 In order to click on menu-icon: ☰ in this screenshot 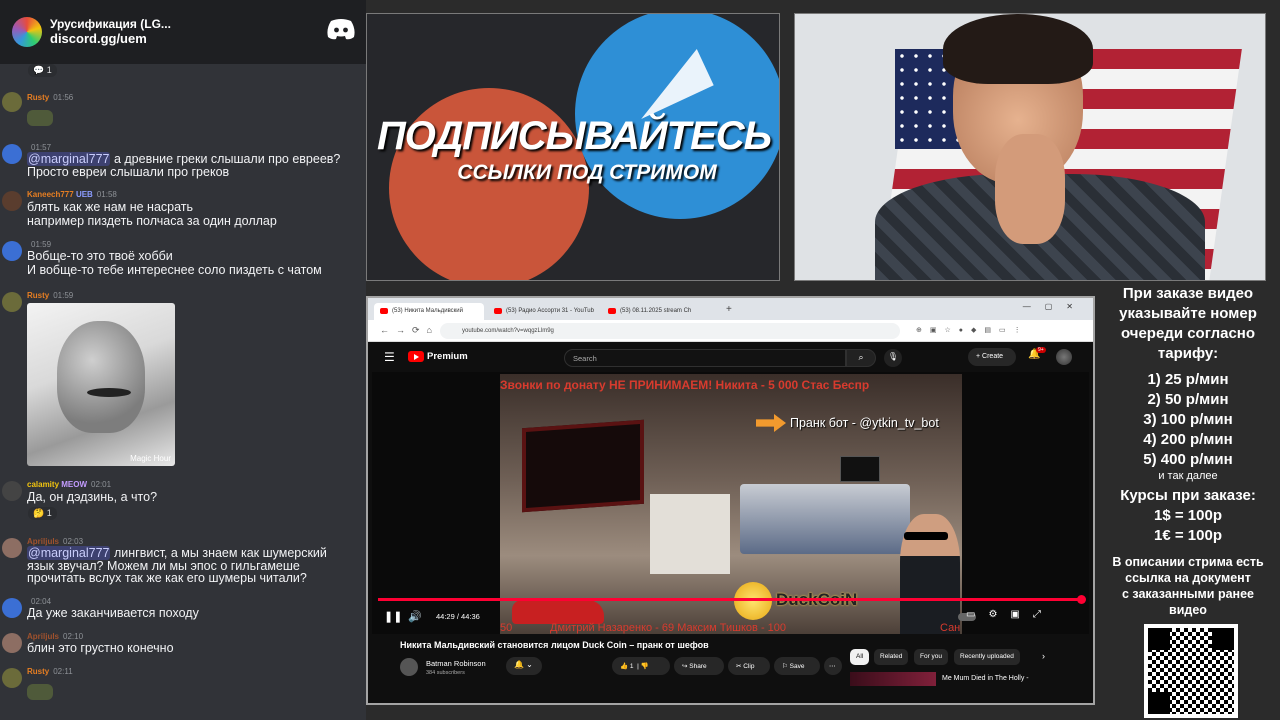, I will do `click(389, 357)`.